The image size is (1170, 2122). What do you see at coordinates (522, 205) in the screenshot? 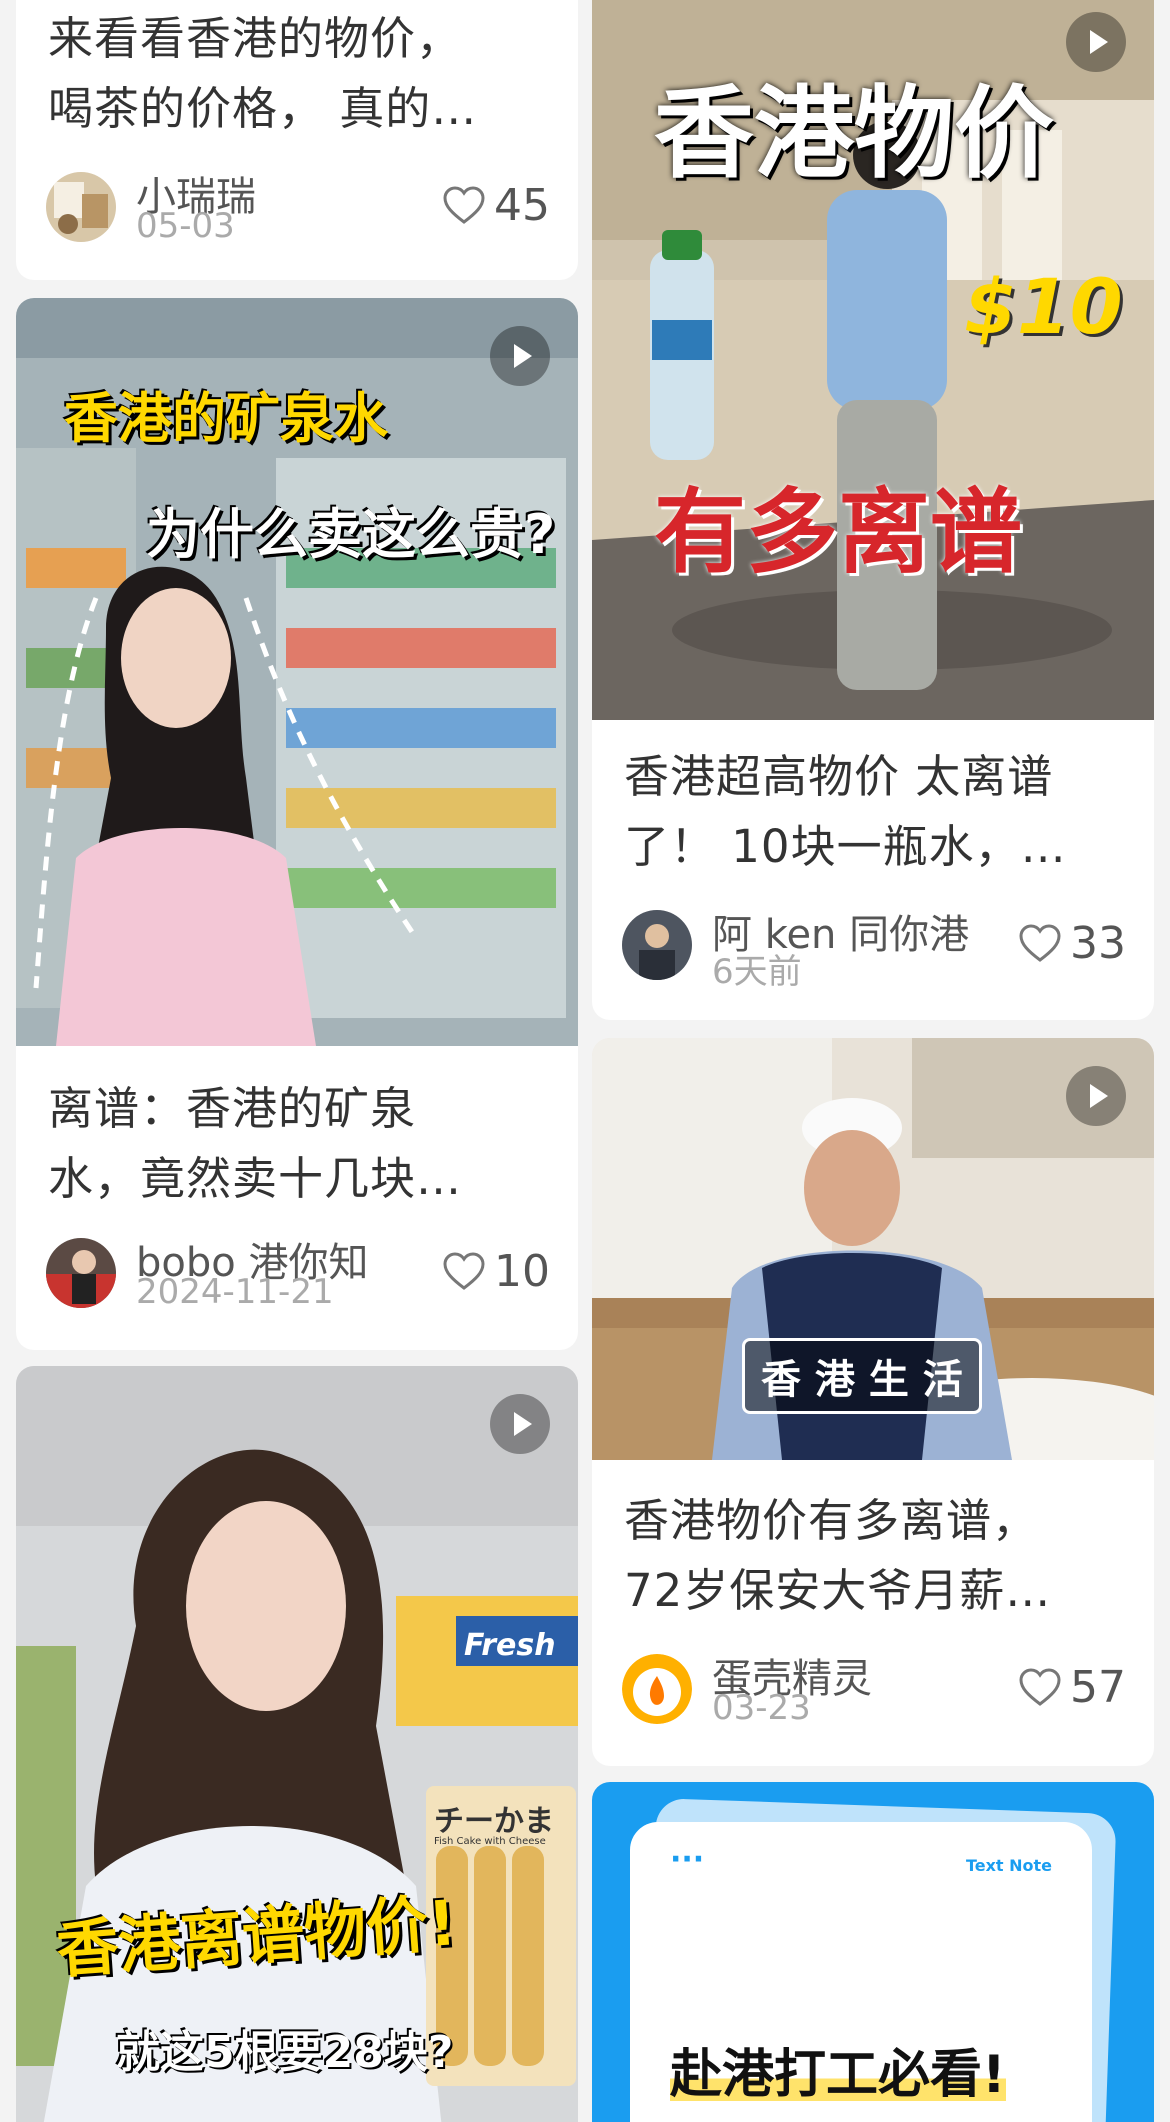
I see `like-count: 45` at bounding box center [522, 205].